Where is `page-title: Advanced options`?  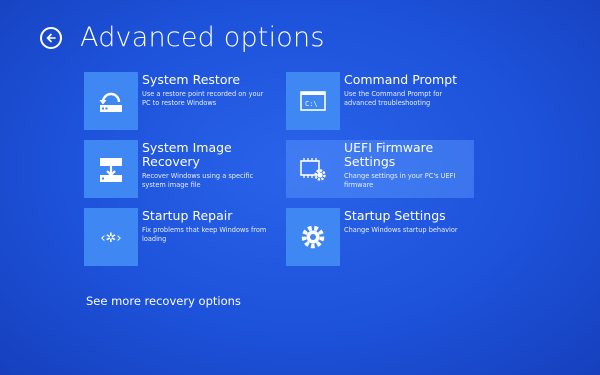
page-title: Advanced options is located at coordinates (202, 37).